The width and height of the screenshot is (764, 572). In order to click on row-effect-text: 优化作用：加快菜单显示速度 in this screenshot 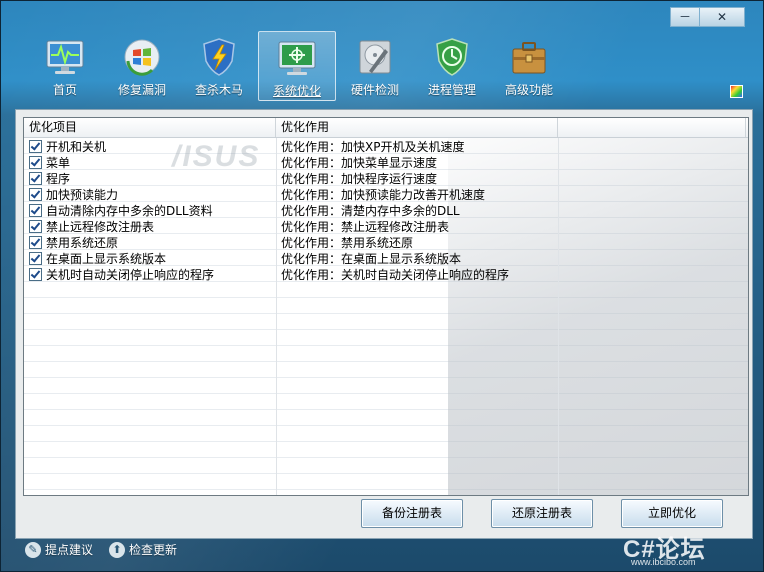, I will do `click(359, 162)`.